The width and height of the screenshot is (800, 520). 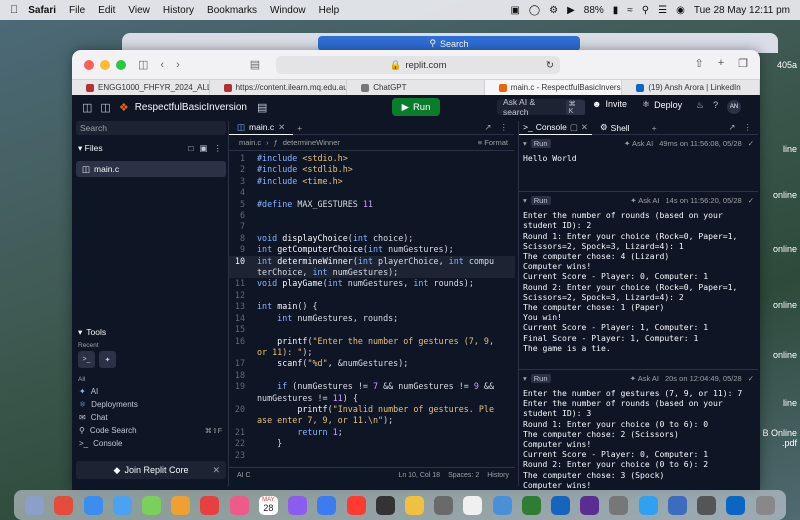 What do you see at coordinates (372, 306) in the screenshot?
I see `code-line: 13 int main() {` at bounding box center [372, 306].